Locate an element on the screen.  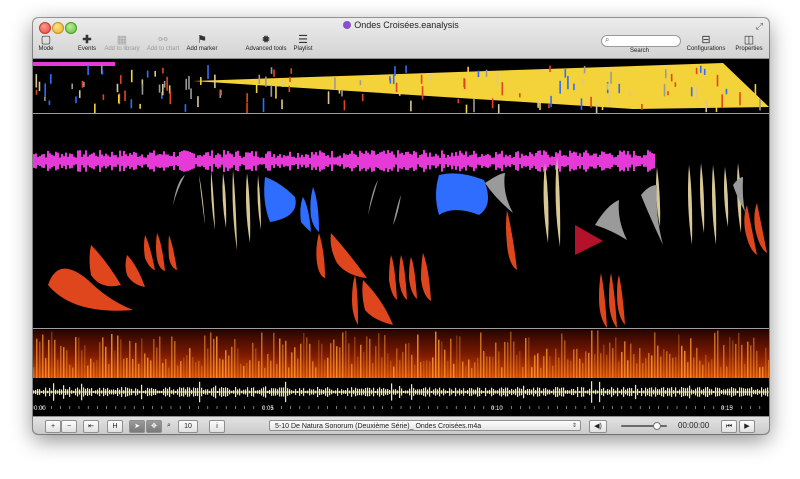
waveform-panel is located at coordinates (401, 392).